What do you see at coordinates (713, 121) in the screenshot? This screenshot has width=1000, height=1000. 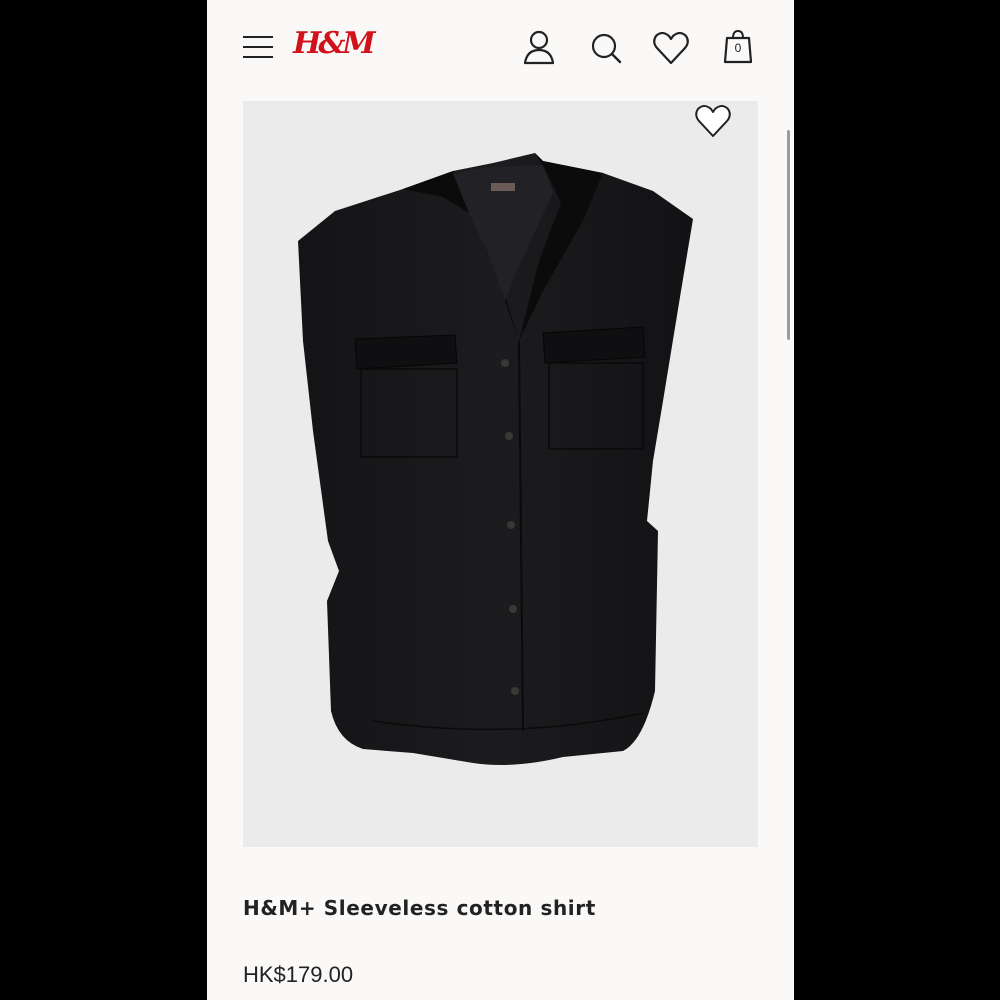 I see `favorite-heart-icon` at bounding box center [713, 121].